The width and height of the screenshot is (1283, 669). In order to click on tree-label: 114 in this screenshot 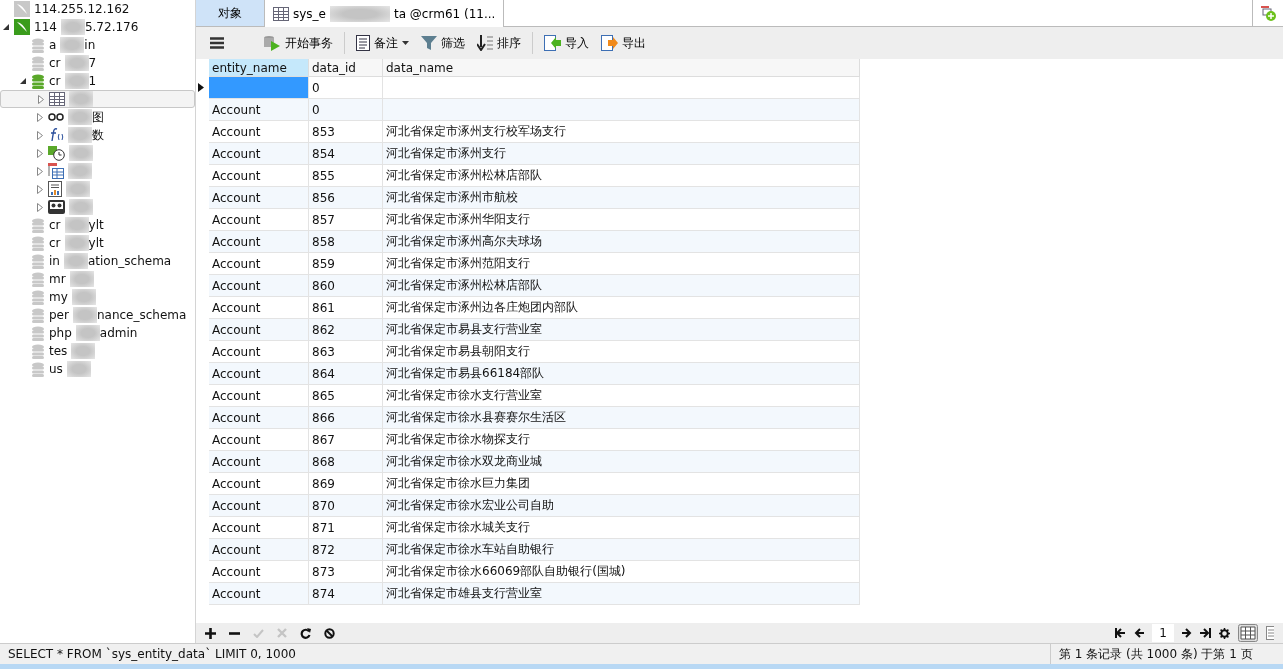, I will do `click(45, 27)`.